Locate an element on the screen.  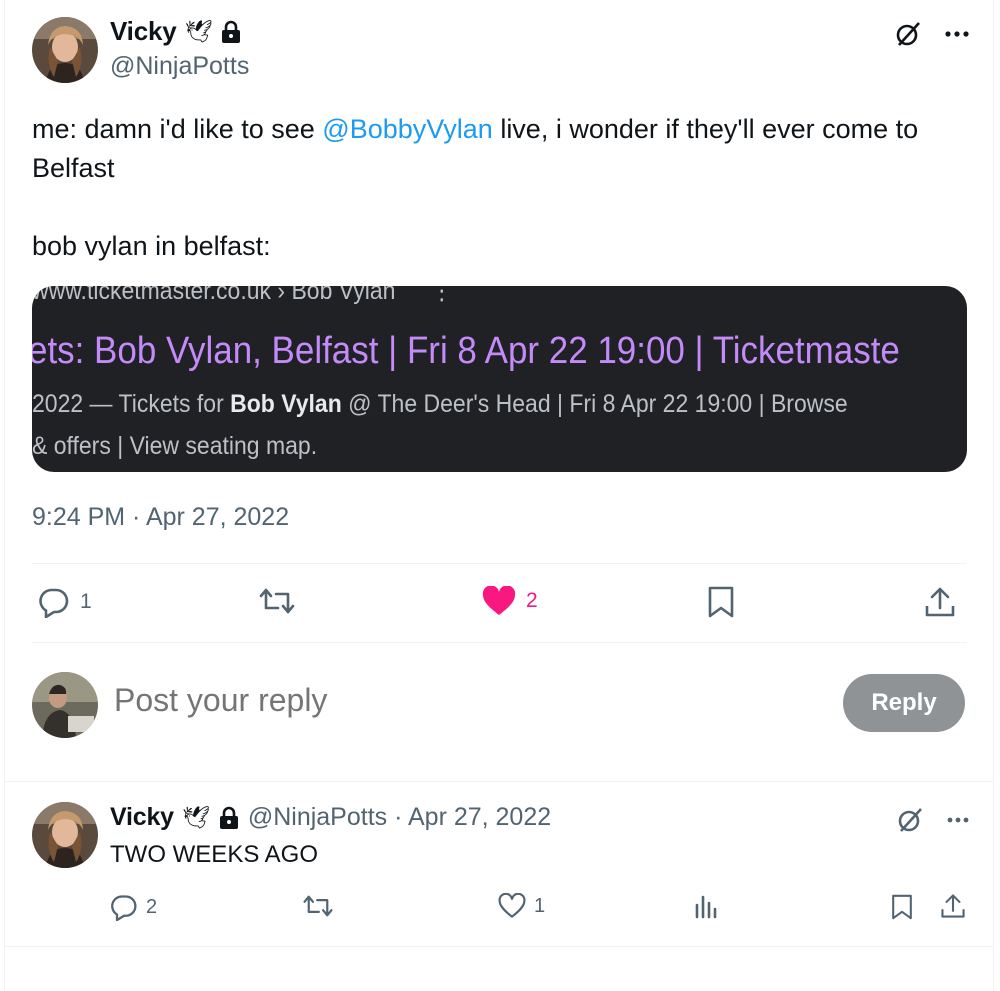
media-snippet-prefix: 2022 — Tickets for is located at coordinates (131, 404).